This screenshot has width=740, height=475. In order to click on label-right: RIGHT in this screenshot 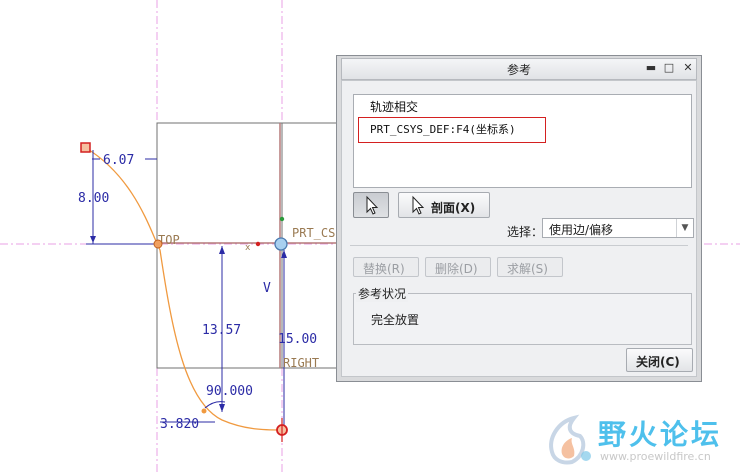, I will do `click(301, 363)`.